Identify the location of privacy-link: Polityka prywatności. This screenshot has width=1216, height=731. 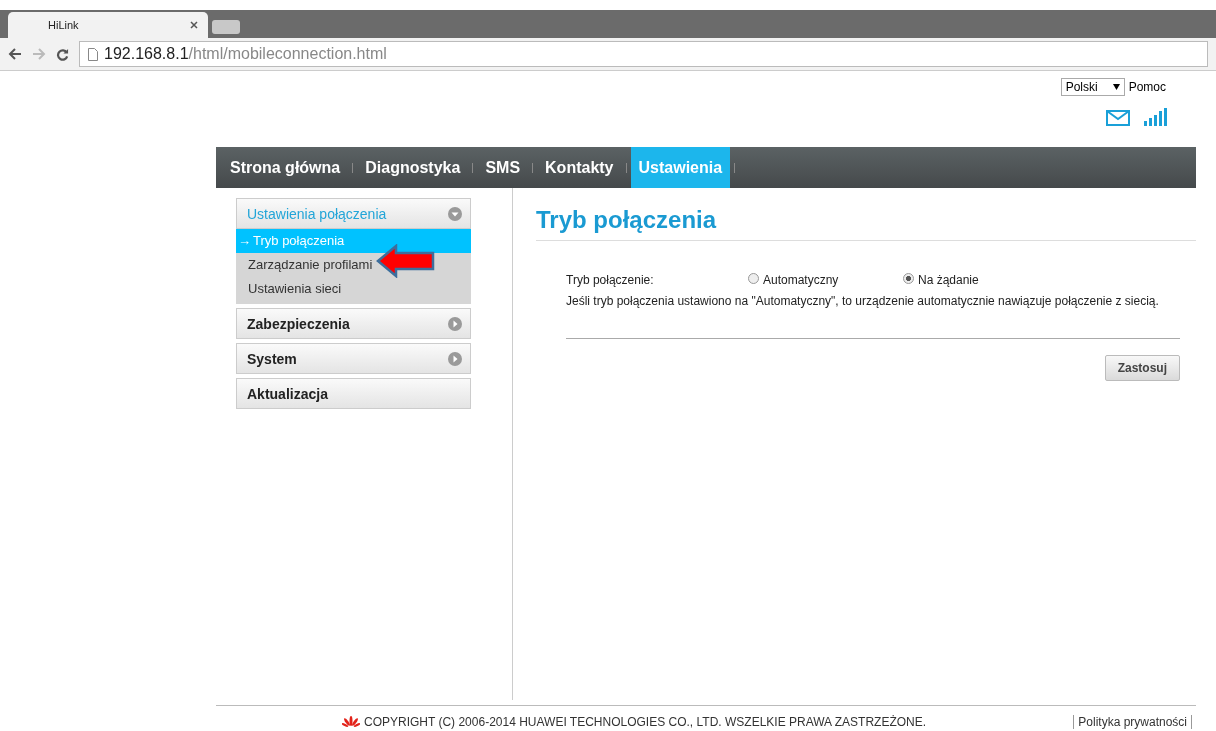
(1132, 722).